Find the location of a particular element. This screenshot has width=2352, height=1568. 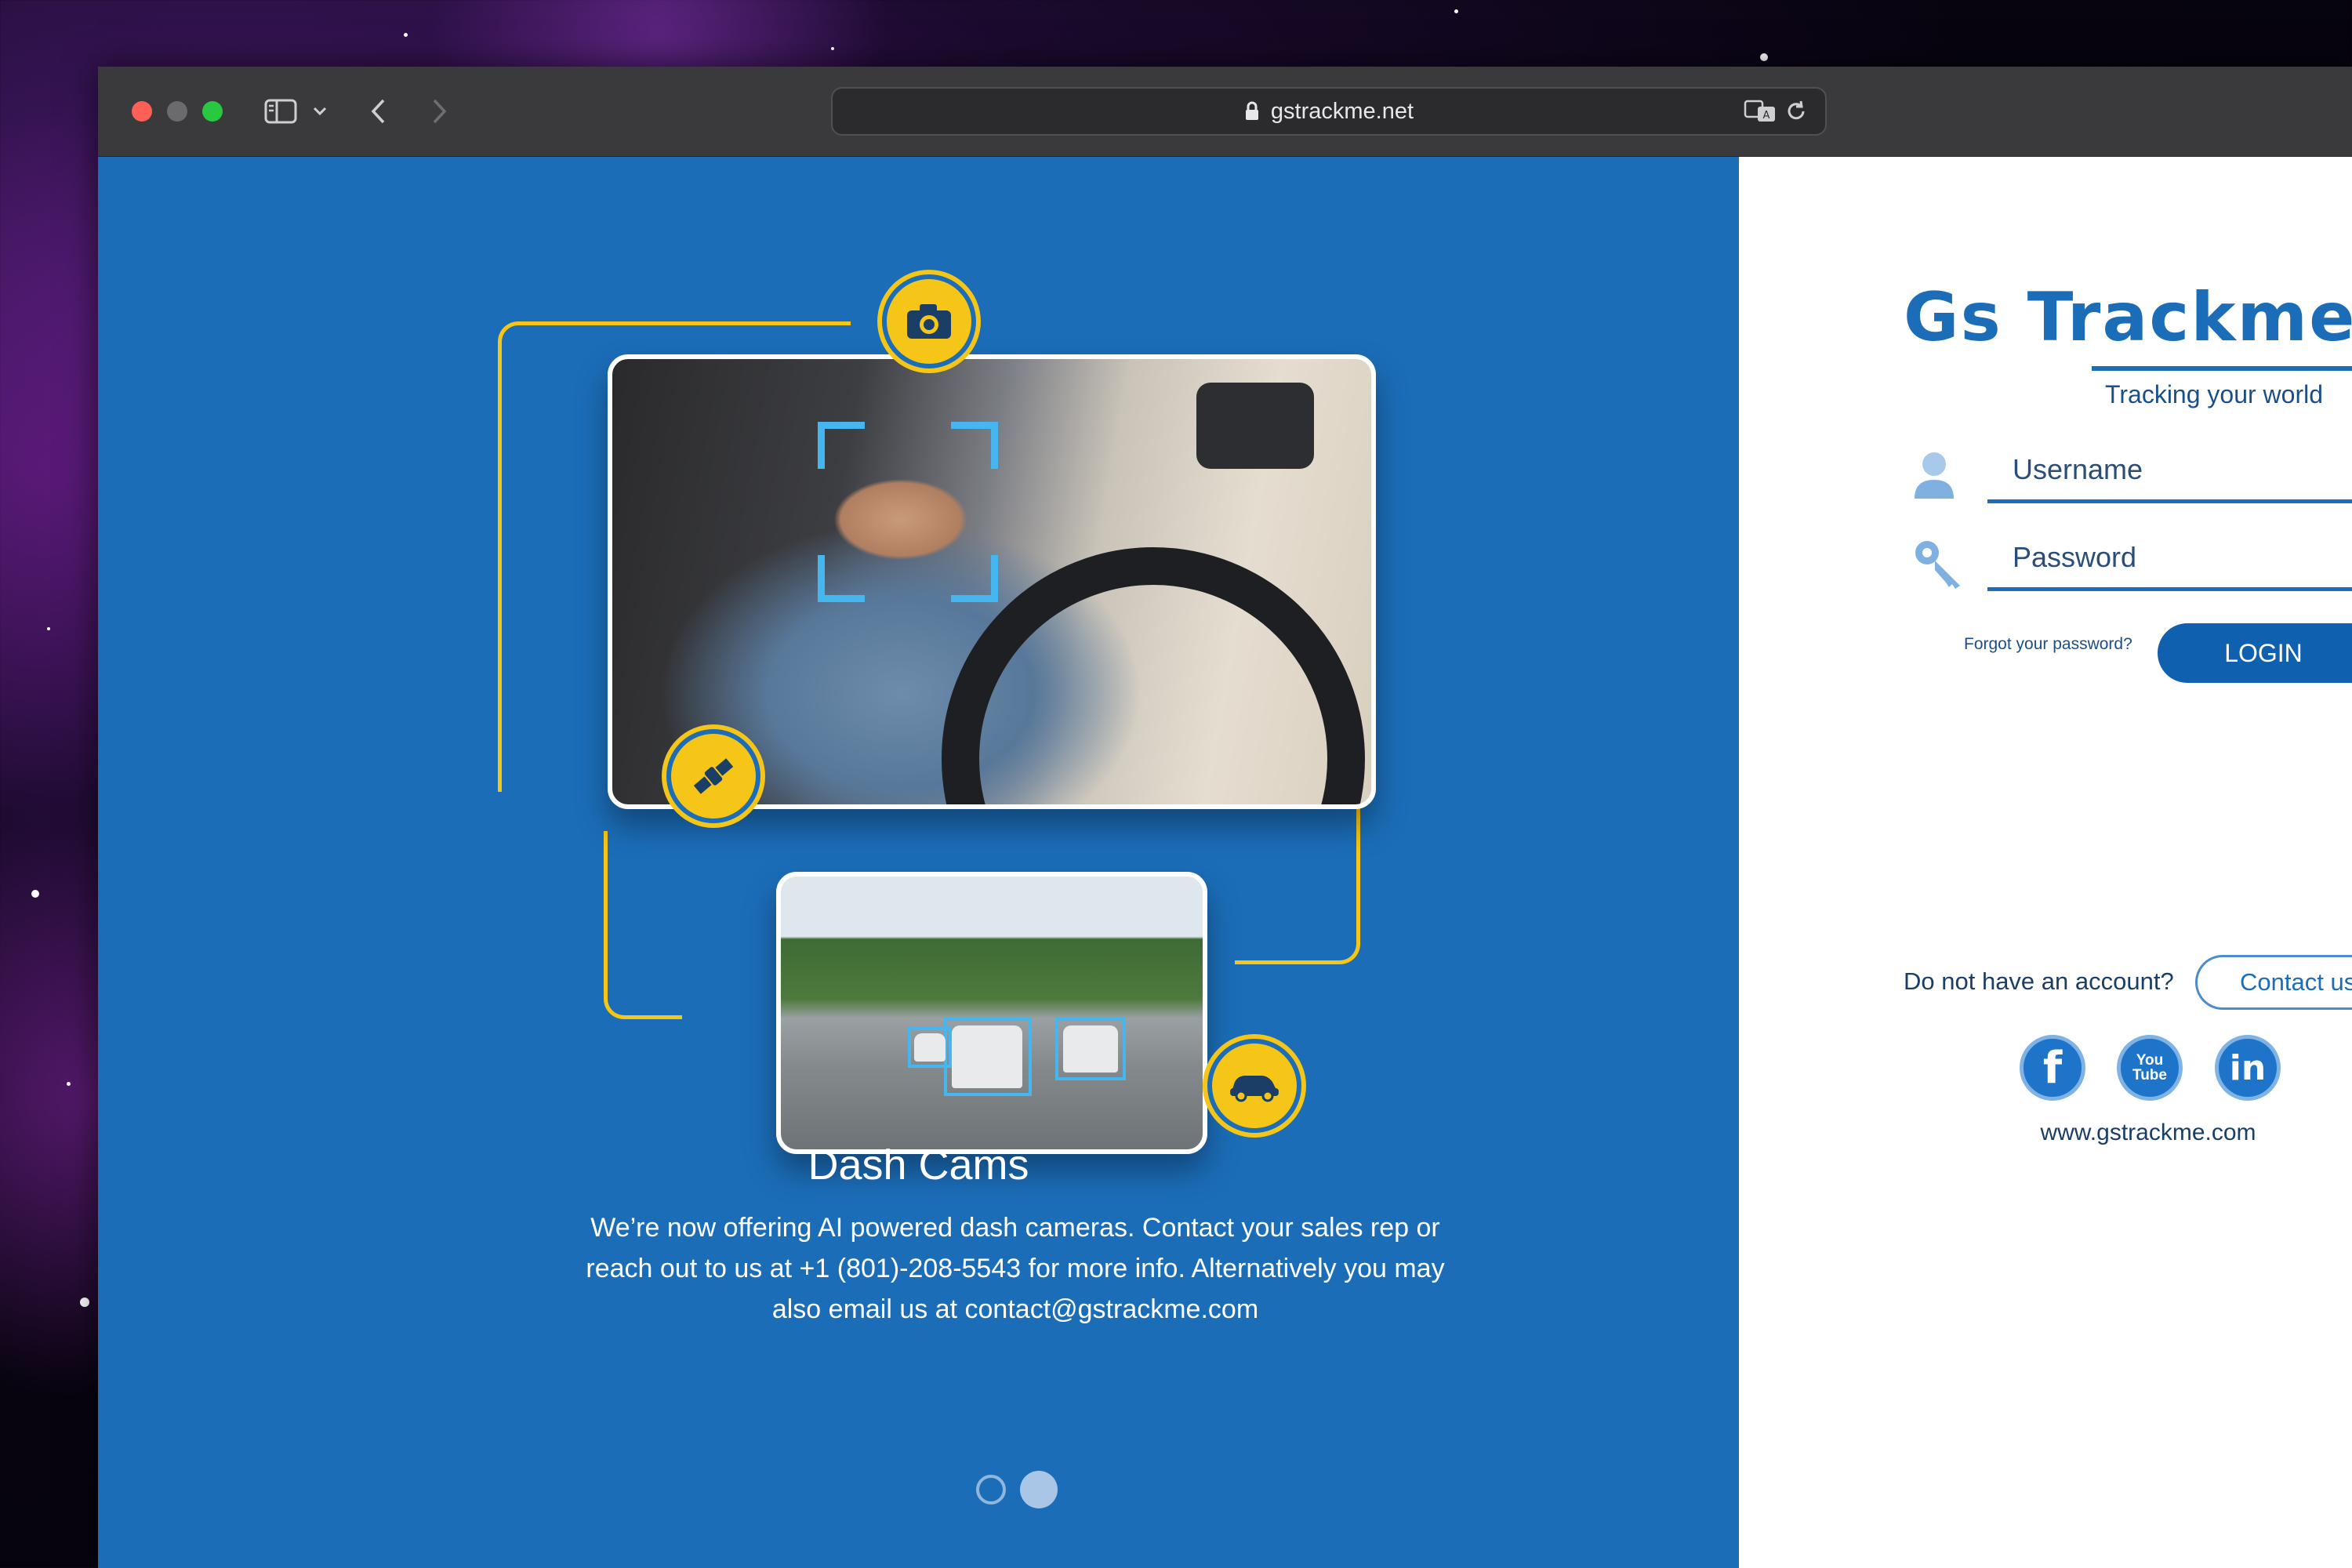

contact-us-button: Contact us is located at coordinates (2273, 982).